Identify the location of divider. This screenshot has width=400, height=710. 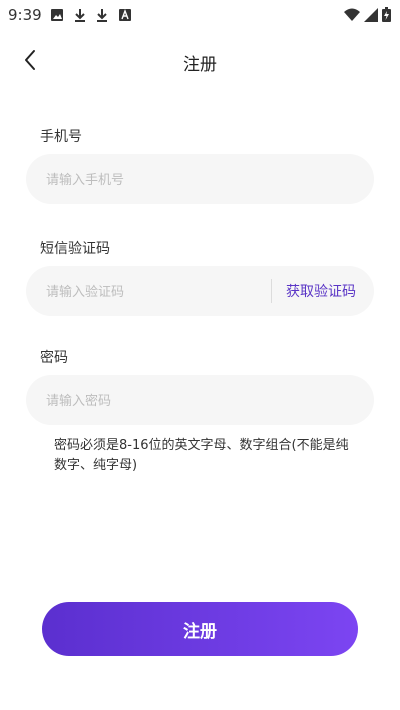
(271, 291).